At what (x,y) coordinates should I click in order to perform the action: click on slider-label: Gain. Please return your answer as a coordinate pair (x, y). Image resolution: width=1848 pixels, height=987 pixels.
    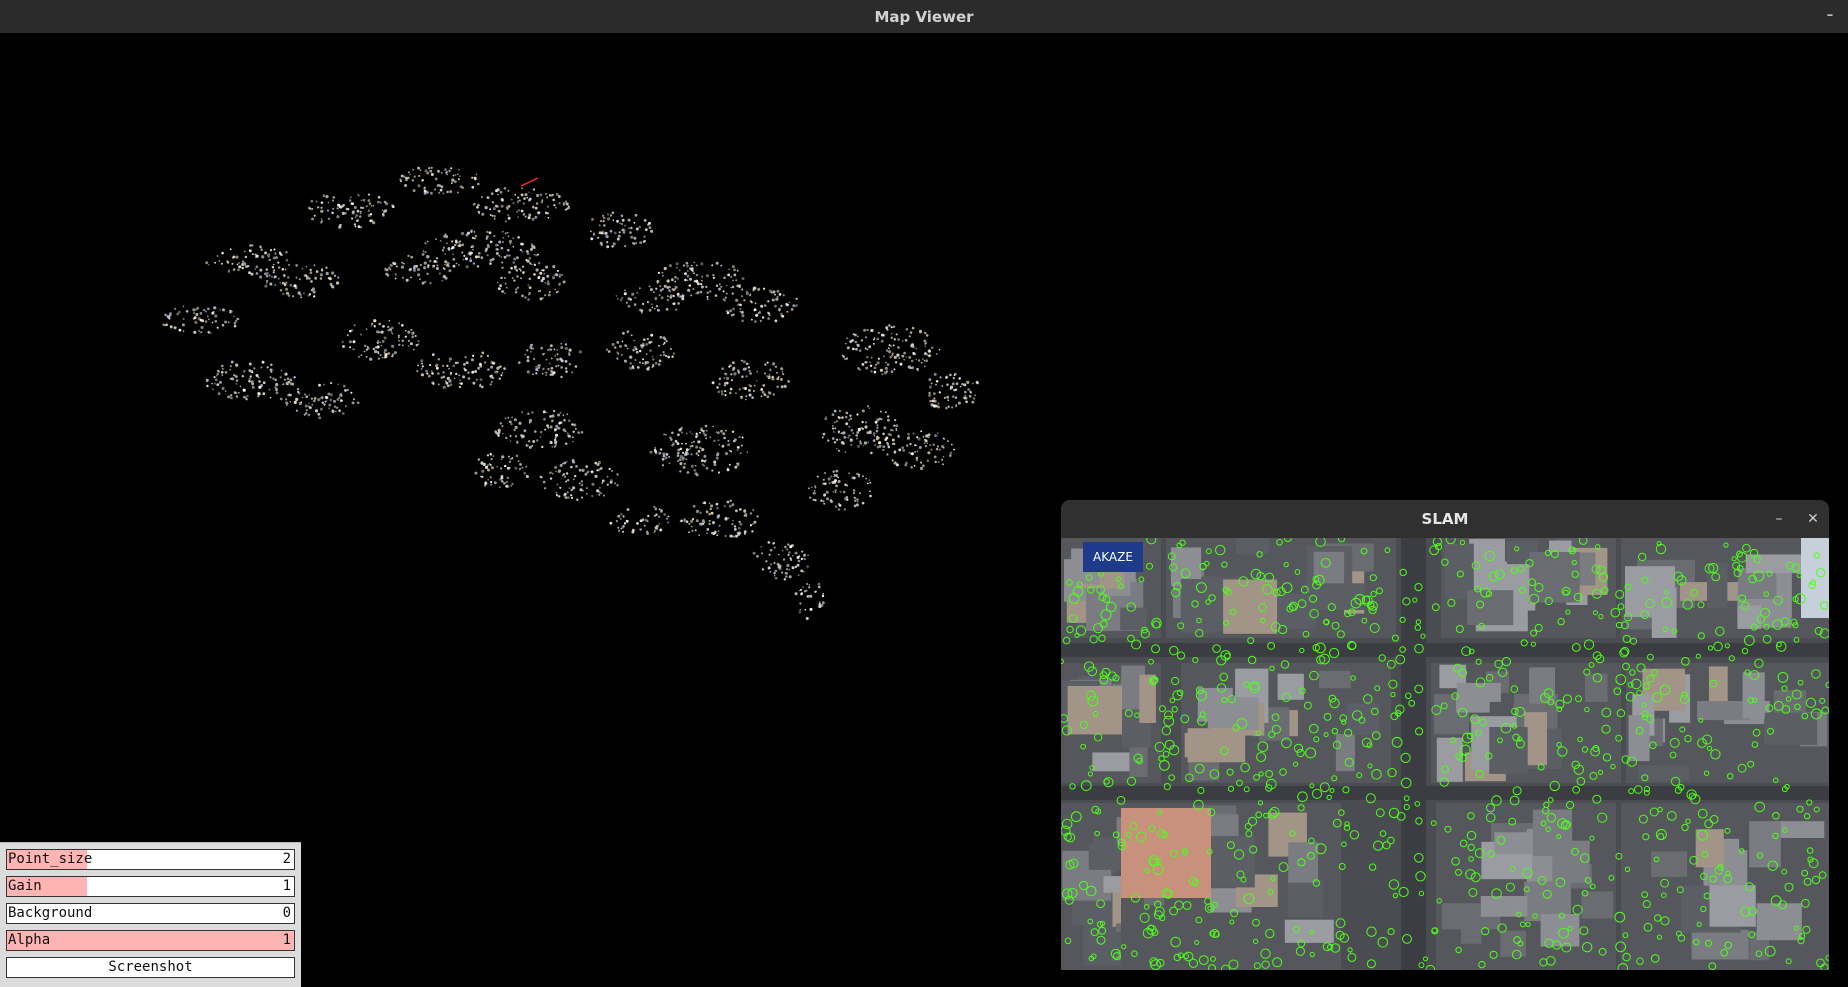
    Looking at the image, I should click on (25, 886).